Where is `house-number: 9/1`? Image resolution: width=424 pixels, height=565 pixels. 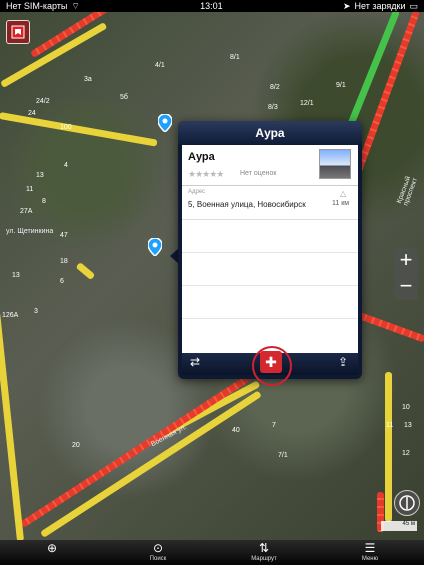 house-number: 9/1 is located at coordinates (341, 85).